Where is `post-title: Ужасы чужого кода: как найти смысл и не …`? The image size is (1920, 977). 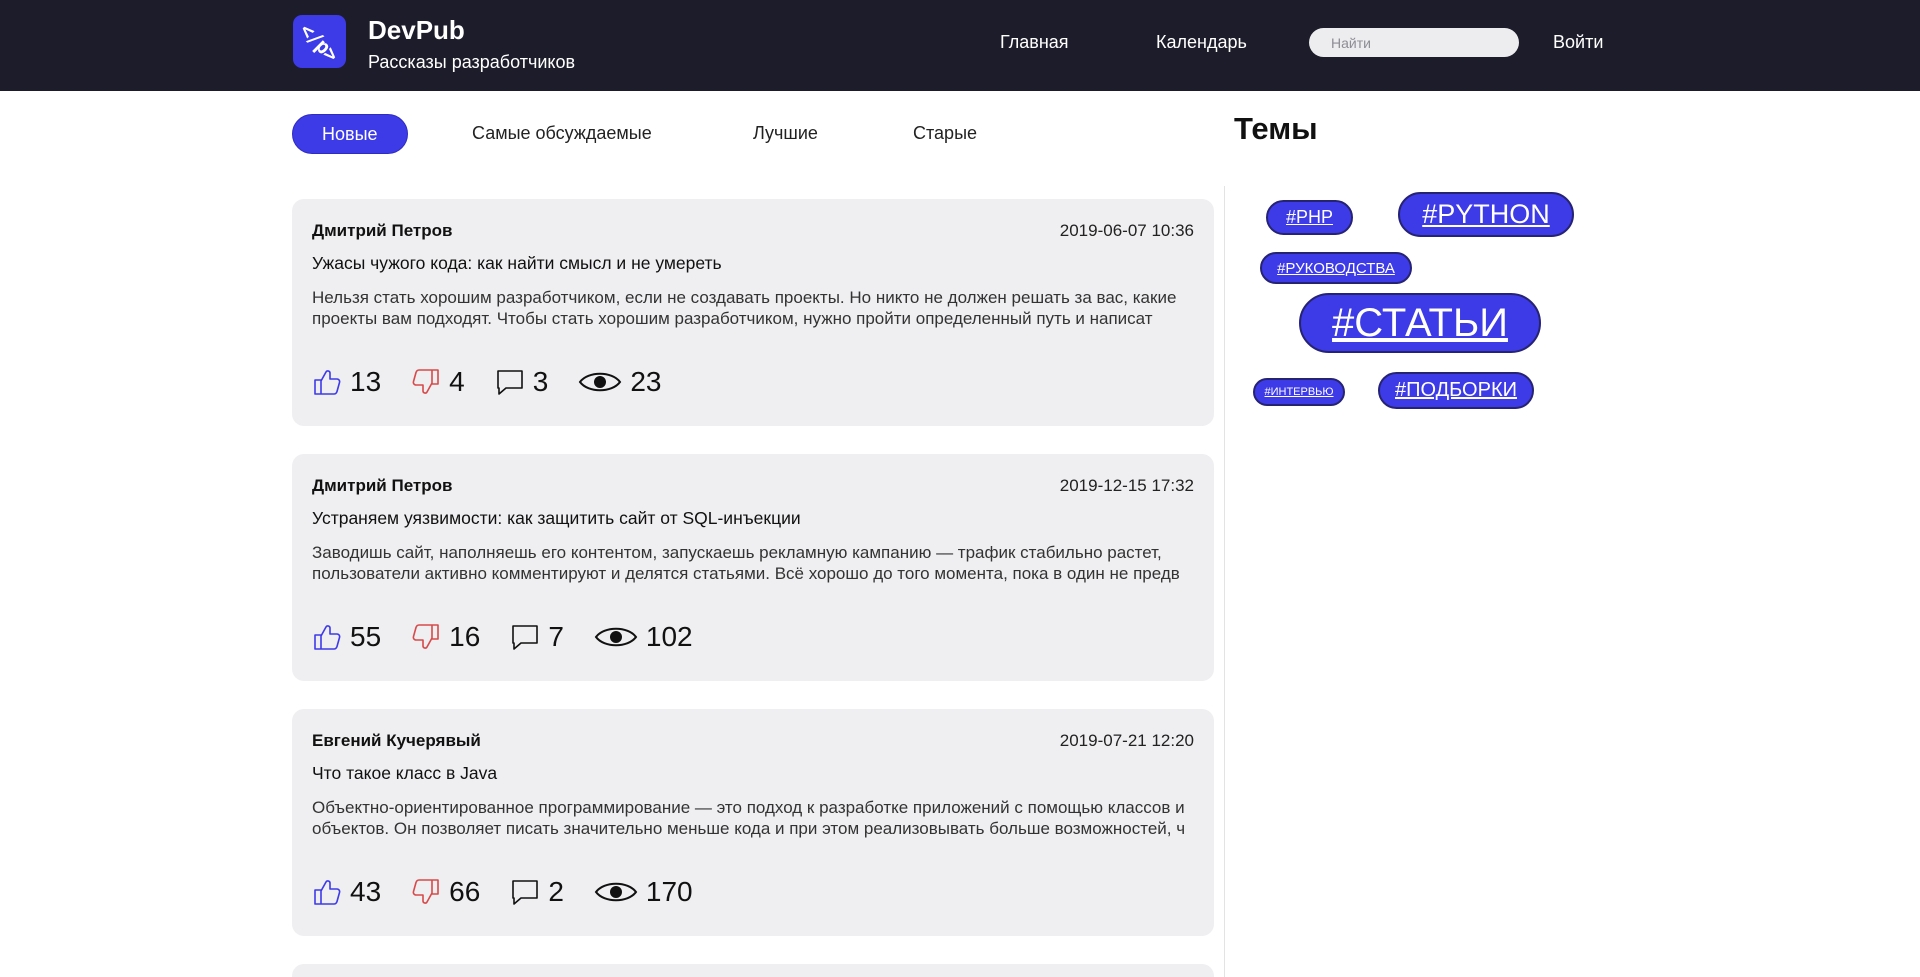 post-title: Ужасы чужого кода: как найти смысл и не … is located at coordinates (517, 263).